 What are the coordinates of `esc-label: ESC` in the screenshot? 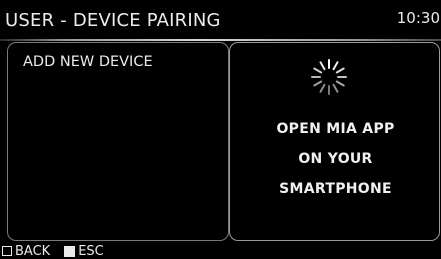 It's located at (91, 251).